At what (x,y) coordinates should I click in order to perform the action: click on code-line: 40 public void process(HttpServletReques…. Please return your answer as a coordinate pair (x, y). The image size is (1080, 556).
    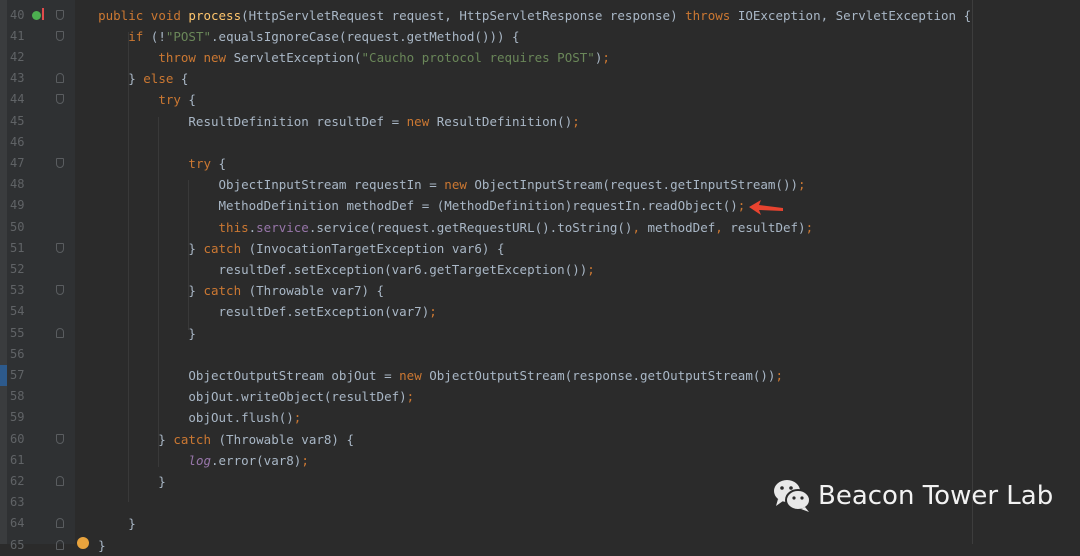
    Looking at the image, I should click on (540, 15).